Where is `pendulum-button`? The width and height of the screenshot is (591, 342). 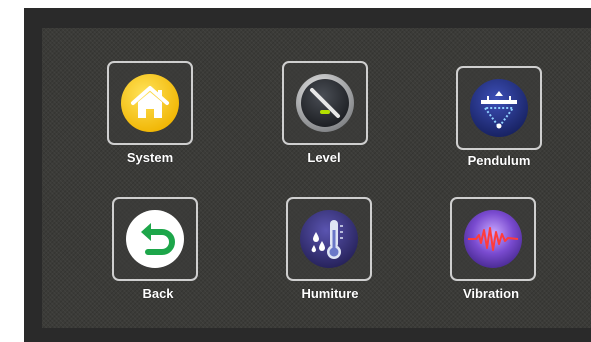
pendulum-button is located at coordinates (499, 108).